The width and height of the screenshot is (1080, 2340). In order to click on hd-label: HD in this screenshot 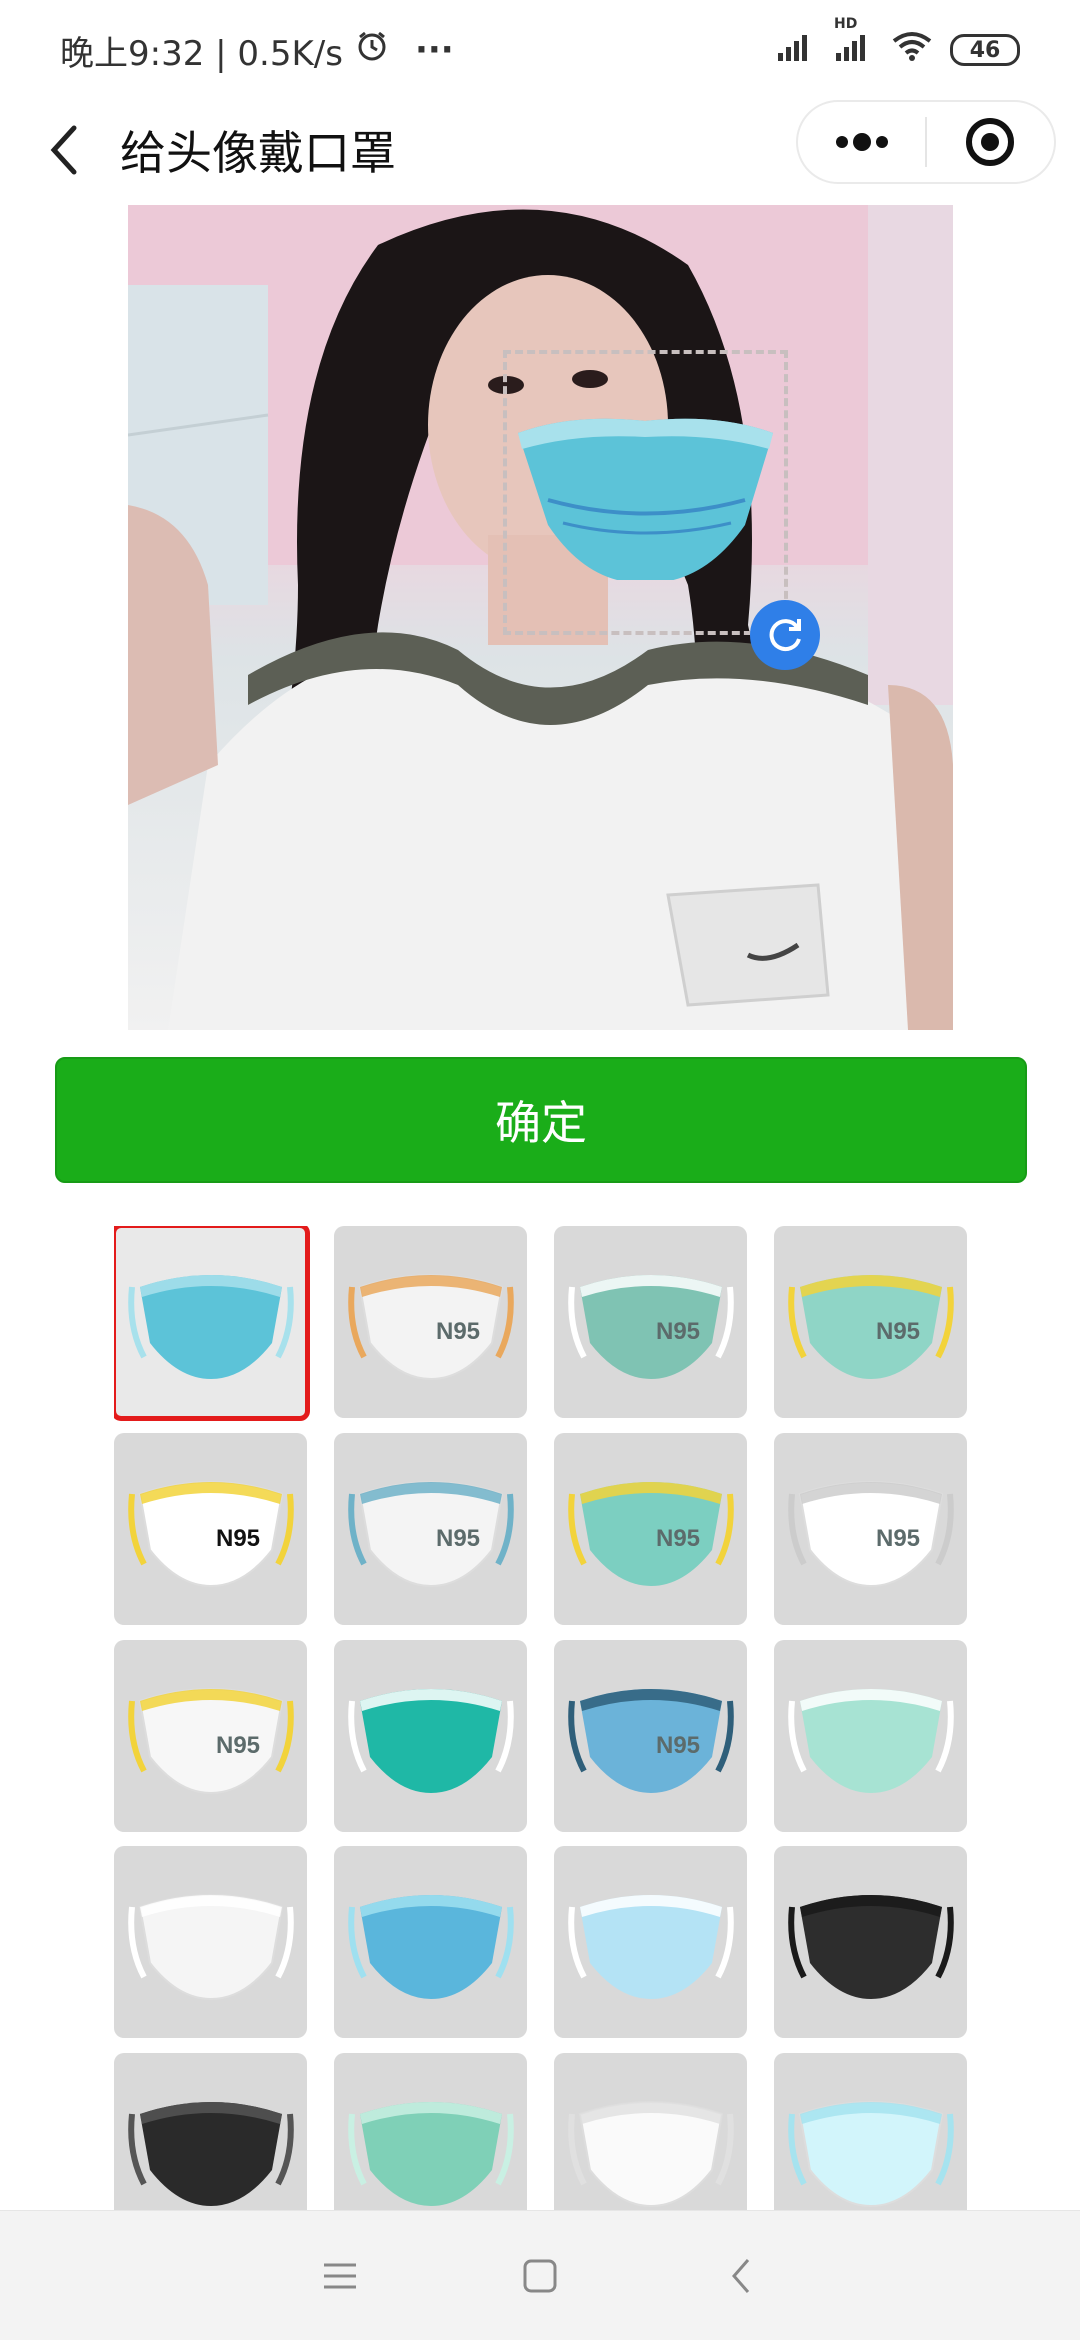, I will do `click(846, 24)`.